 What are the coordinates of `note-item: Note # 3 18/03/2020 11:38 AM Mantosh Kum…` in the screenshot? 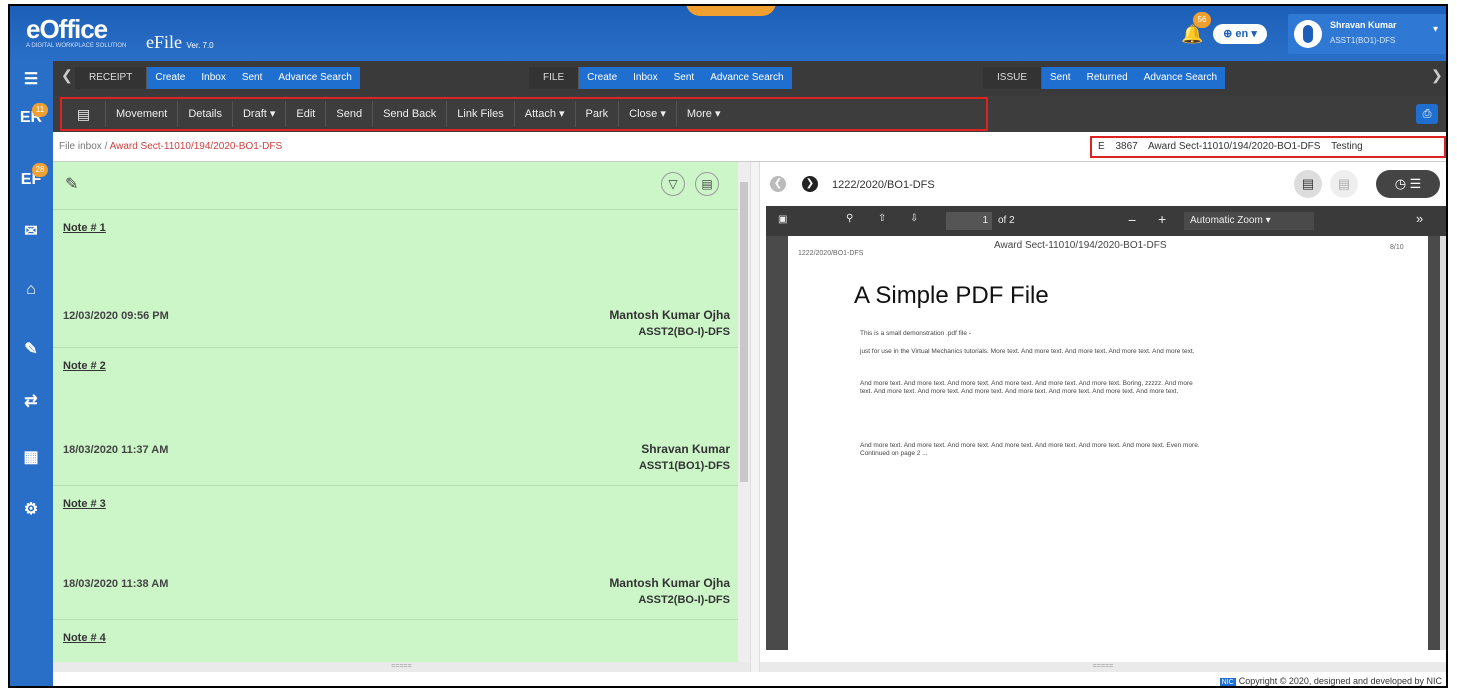 It's located at (395, 553).